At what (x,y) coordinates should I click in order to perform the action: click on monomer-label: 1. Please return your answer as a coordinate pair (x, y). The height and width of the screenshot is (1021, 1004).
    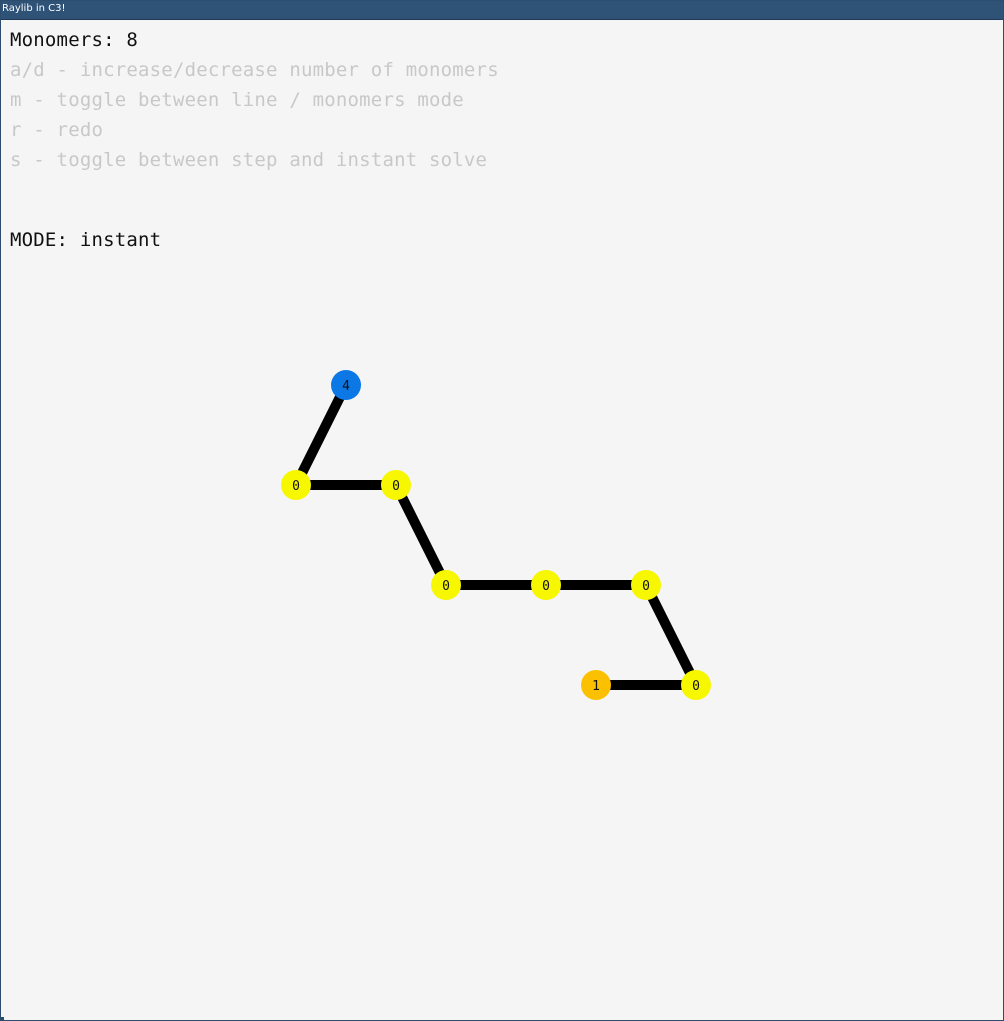
    Looking at the image, I should click on (596, 686).